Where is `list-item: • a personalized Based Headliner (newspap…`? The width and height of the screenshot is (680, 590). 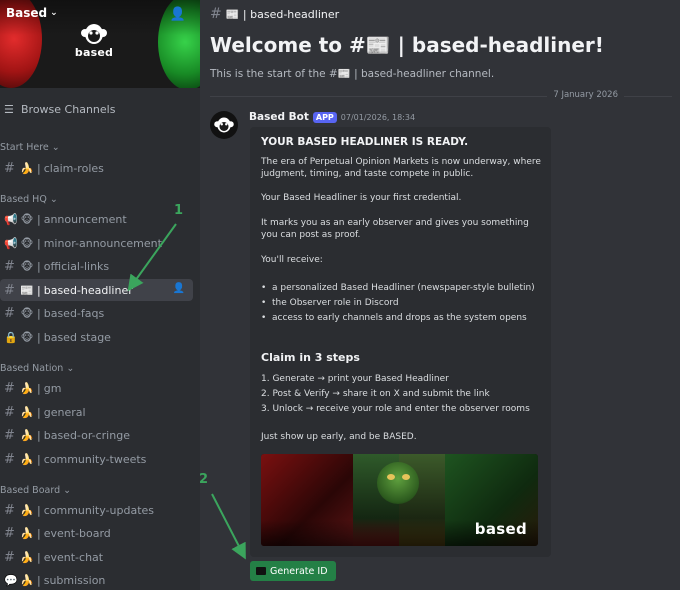
list-item: • a personalized Based Headliner (newspap… is located at coordinates (398, 288).